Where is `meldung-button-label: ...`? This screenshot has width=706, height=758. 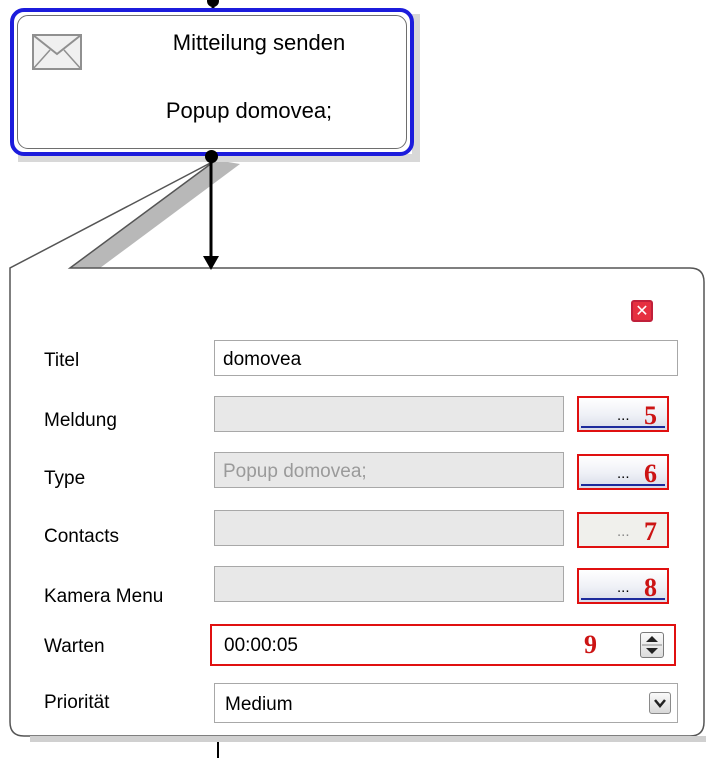
meldung-button-label: ... is located at coordinates (623, 415).